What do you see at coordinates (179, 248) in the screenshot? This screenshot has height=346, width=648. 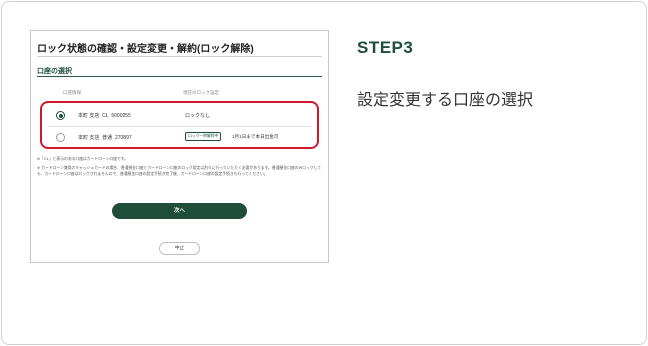 I see `cancel-button: 中止` at bounding box center [179, 248].